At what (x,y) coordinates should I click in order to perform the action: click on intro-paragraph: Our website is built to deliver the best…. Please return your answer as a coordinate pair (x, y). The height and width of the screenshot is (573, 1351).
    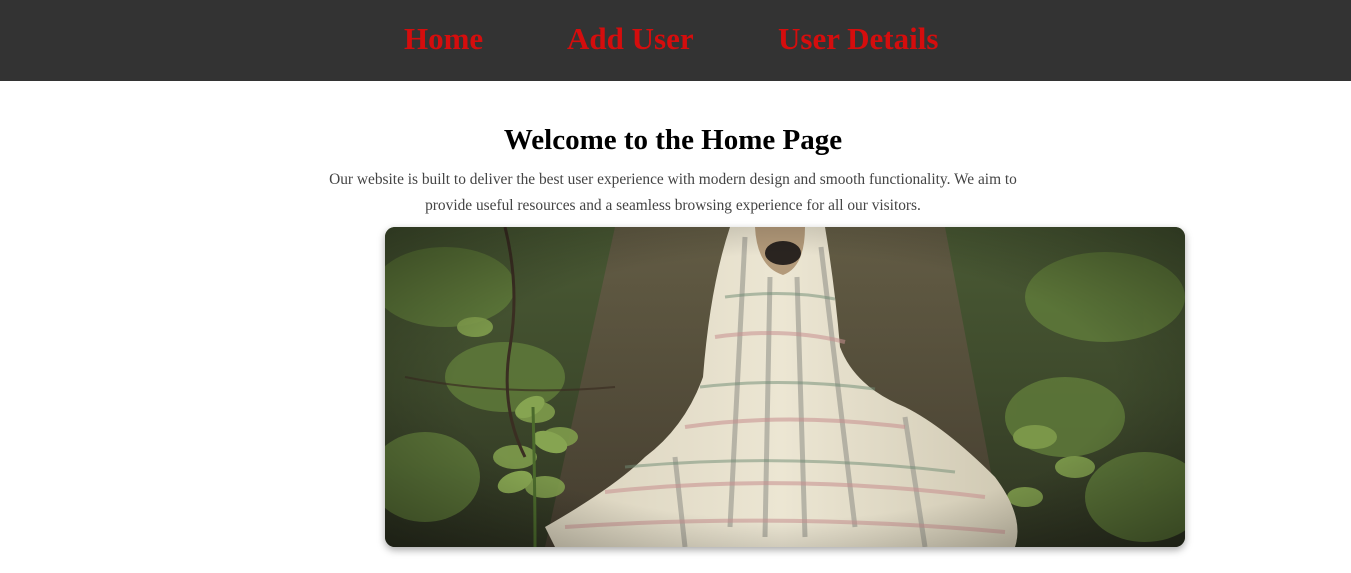
    Looking at the image, I should click on (673, 192).